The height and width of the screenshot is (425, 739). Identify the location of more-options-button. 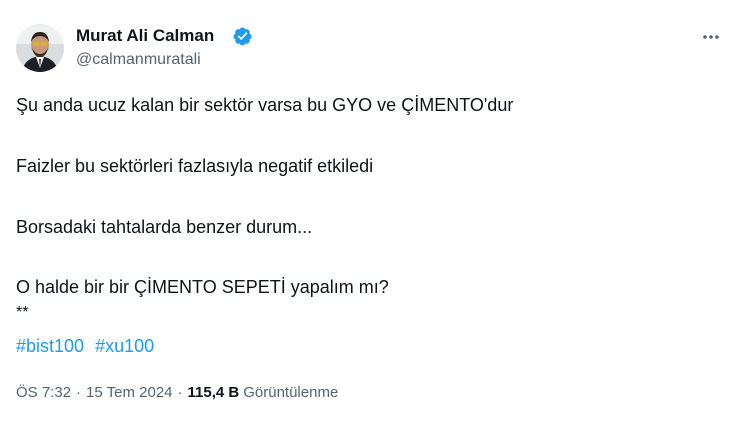
(711, 37).